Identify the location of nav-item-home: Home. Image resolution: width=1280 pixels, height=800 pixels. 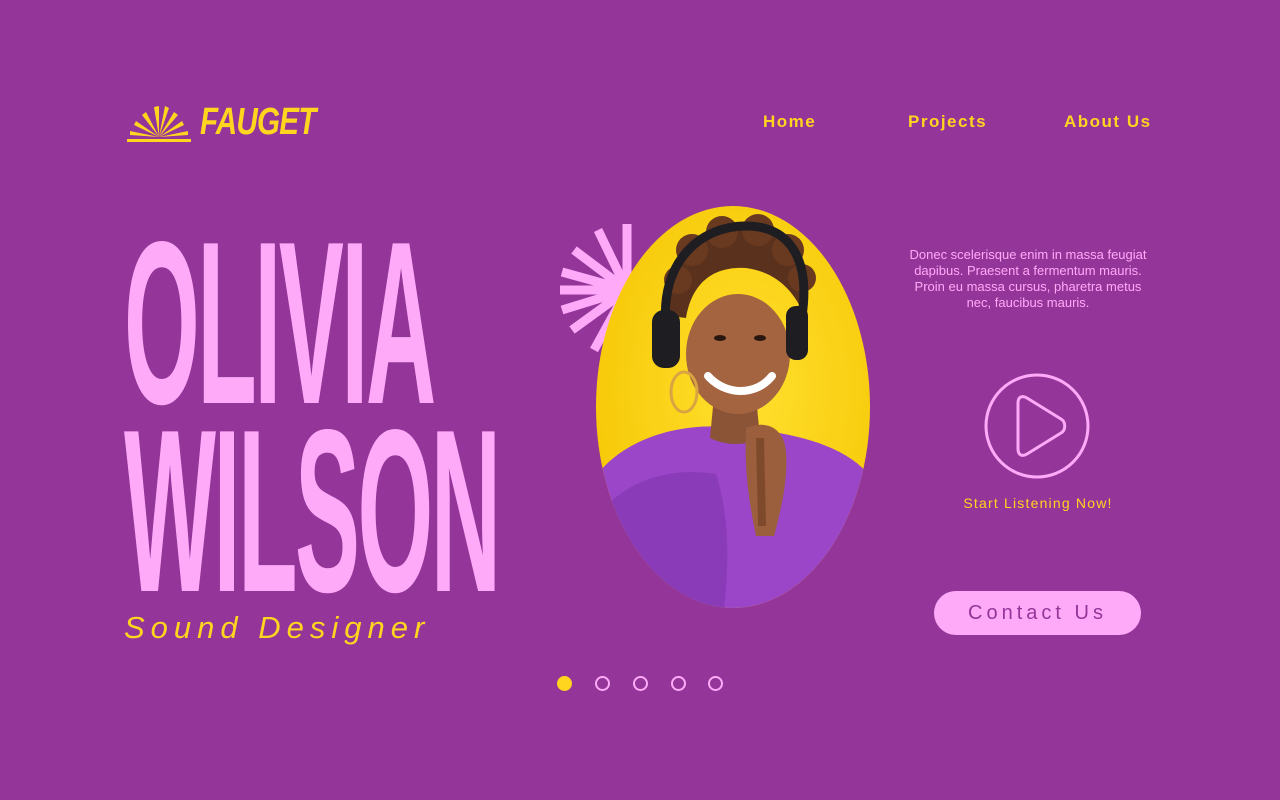
(789, 122).